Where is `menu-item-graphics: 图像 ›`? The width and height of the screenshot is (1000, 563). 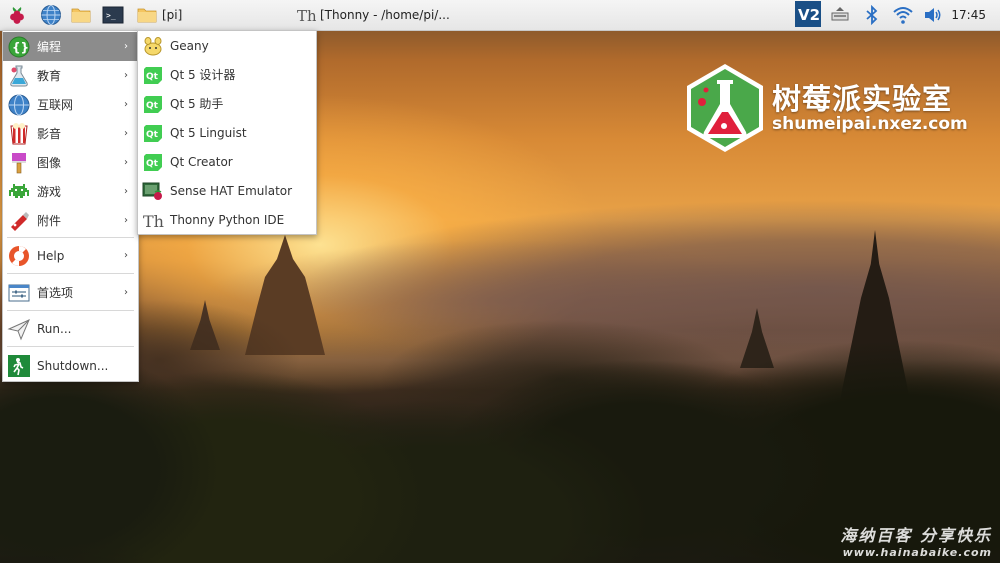
menu-item-graphics: 图像 › is located at coordinates (70, 162).